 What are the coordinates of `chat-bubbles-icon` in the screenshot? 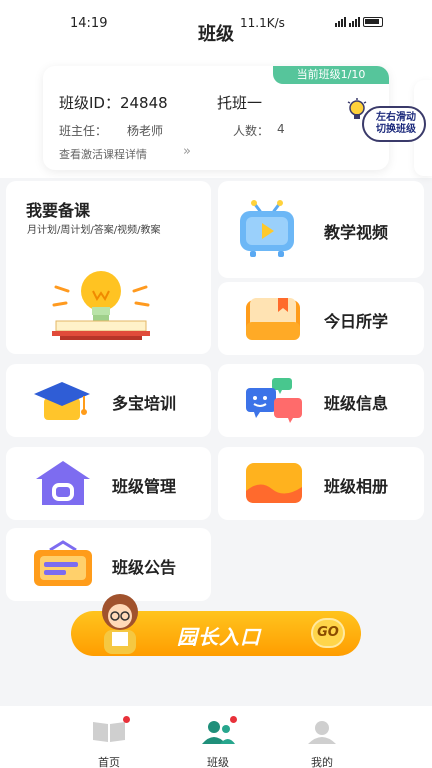 It's located at (274, 400).